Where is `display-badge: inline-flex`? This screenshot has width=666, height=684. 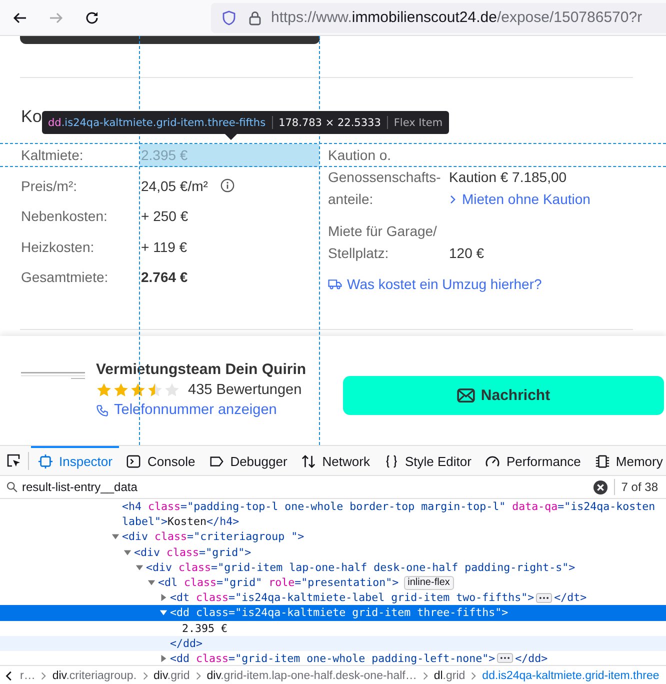
display-badge: inline-flex is located at coordinates (429, 583).